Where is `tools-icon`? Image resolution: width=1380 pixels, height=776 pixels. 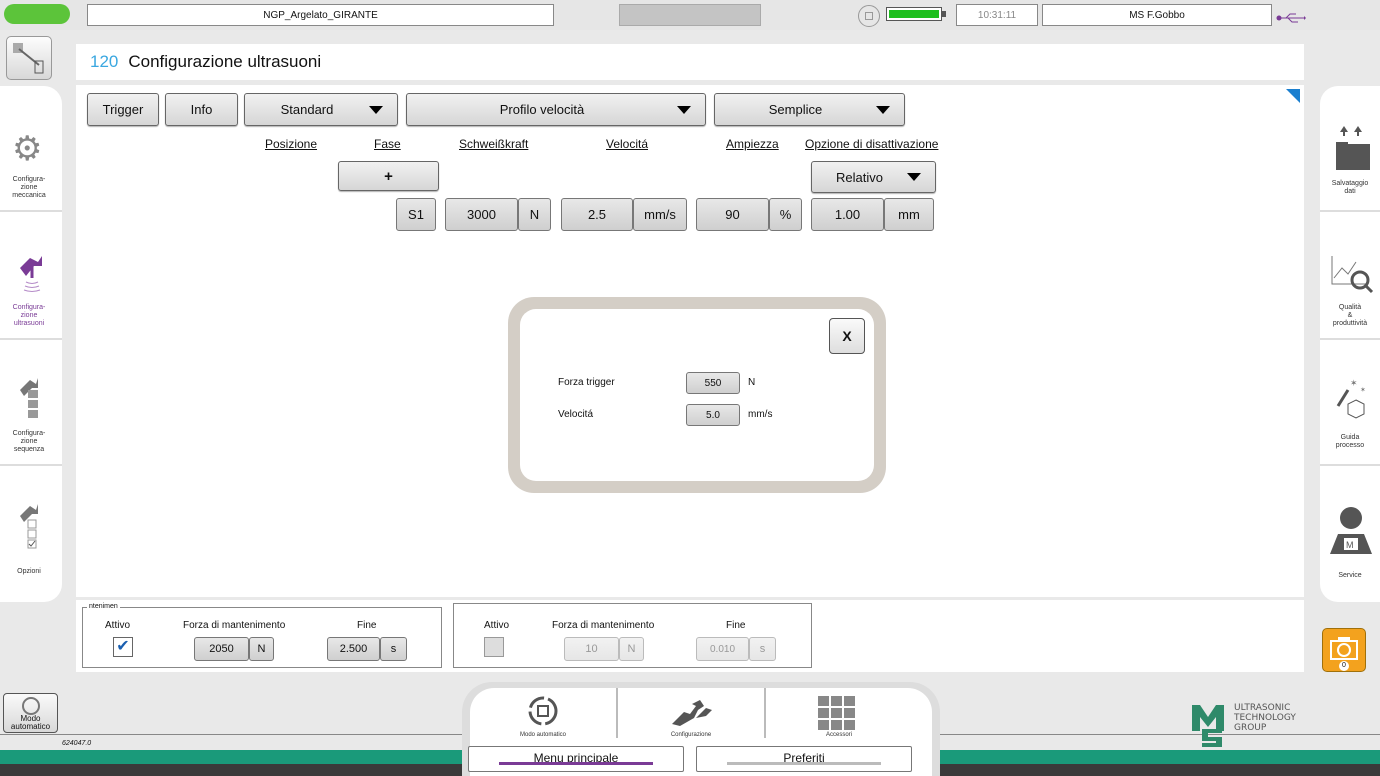
tools-icon is located at coordinates (692, 713).